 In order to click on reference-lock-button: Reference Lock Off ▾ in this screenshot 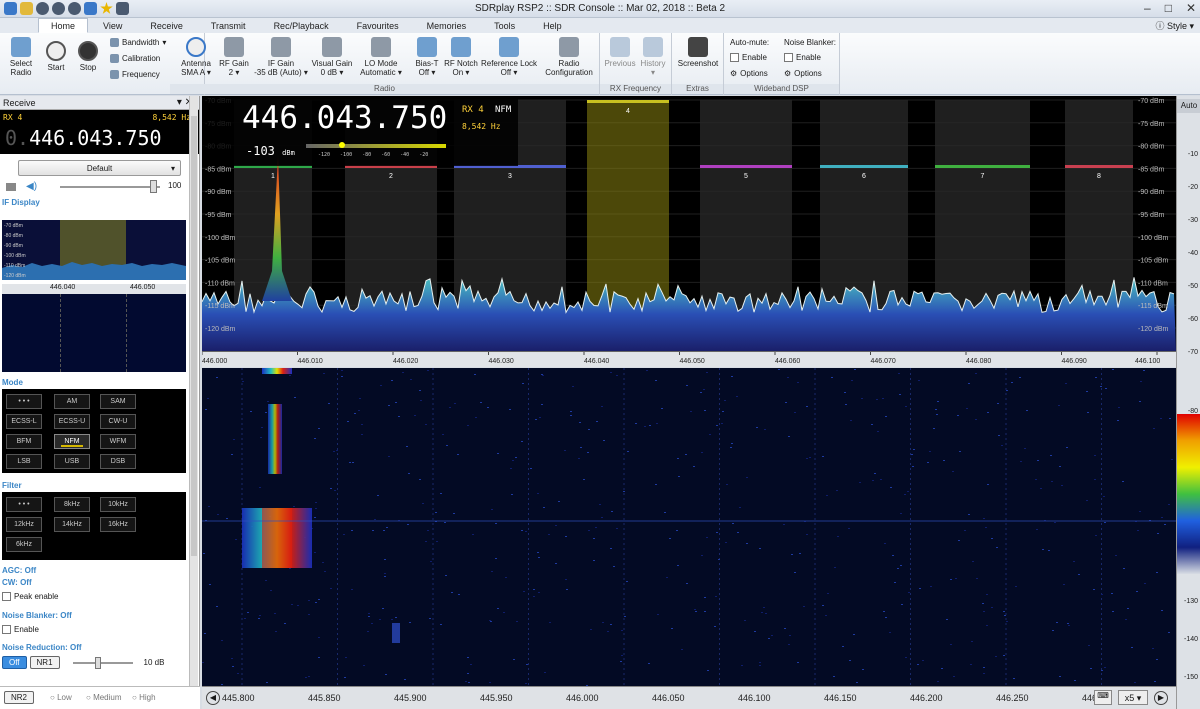, I will do `click(509, 57)`.